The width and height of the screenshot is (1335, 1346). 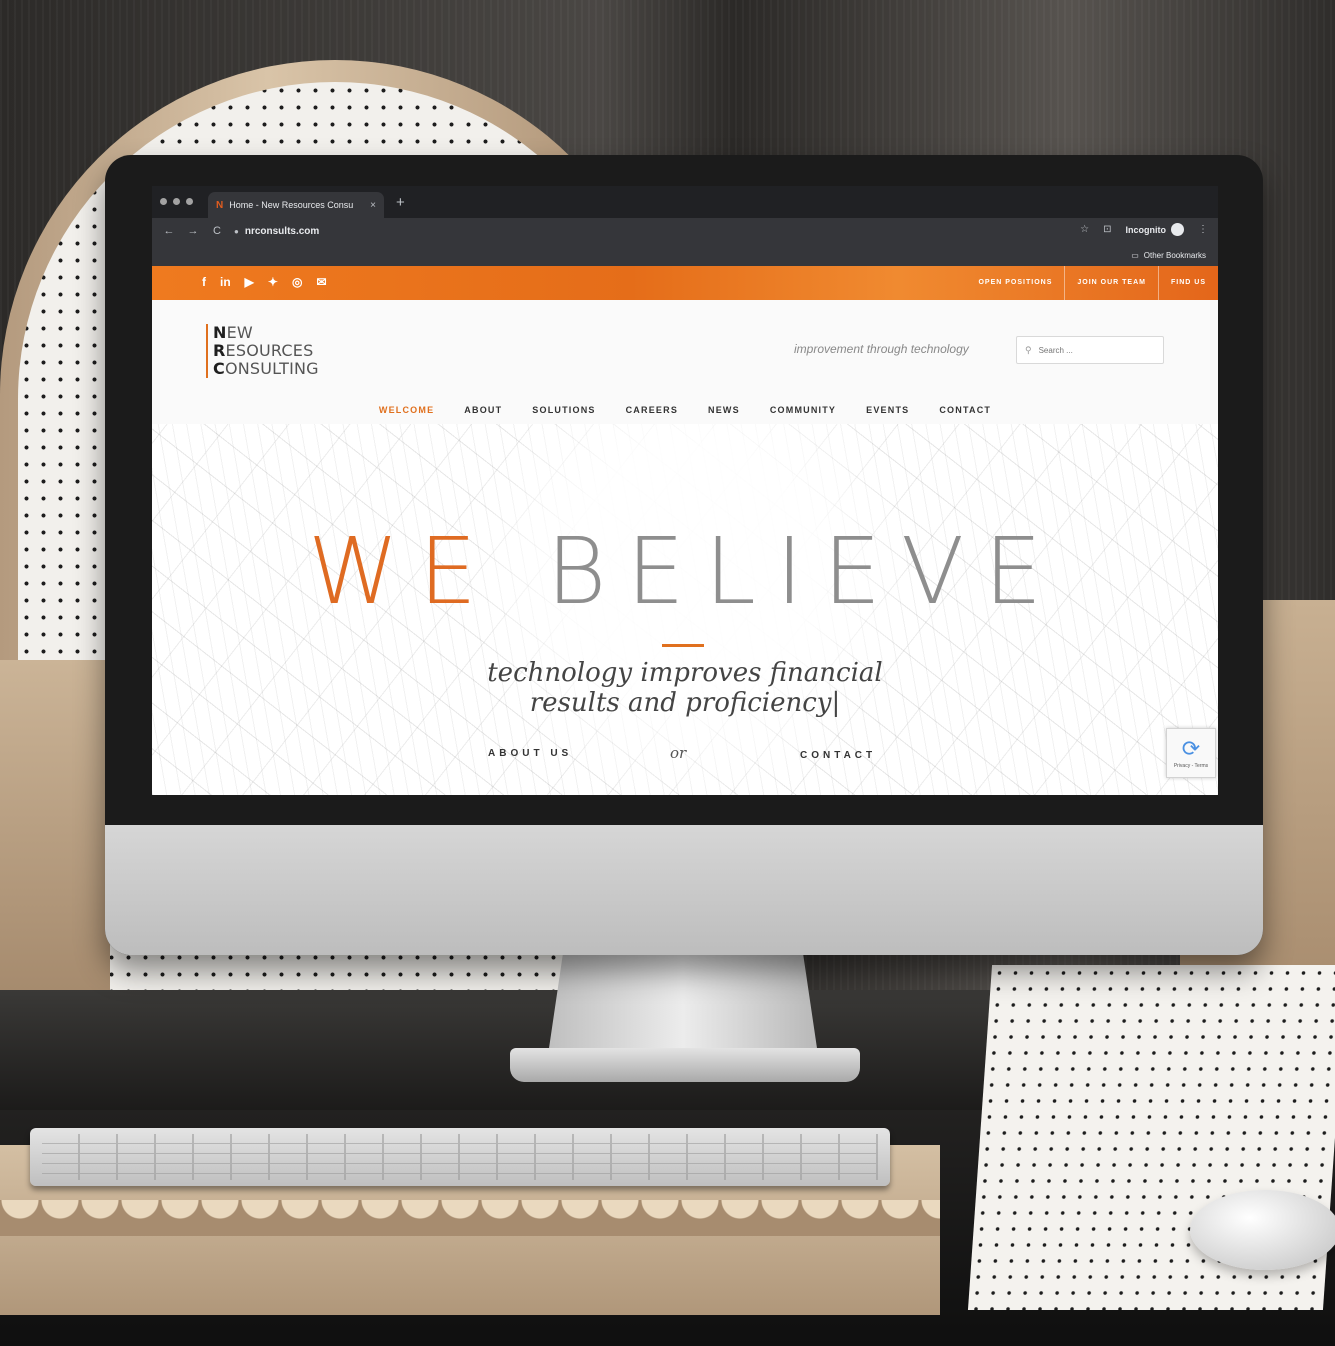 I want to click on logo-initial-r: R, so click(x=219, y=350).